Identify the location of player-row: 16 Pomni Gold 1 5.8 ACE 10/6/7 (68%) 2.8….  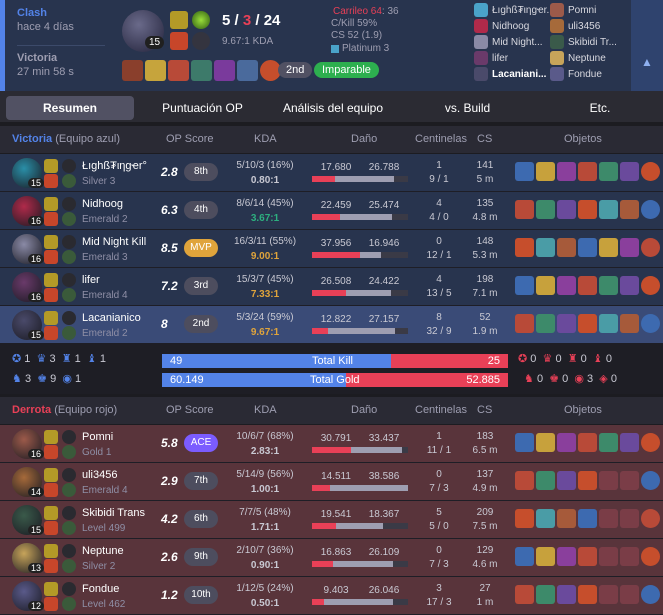
(331, 444).